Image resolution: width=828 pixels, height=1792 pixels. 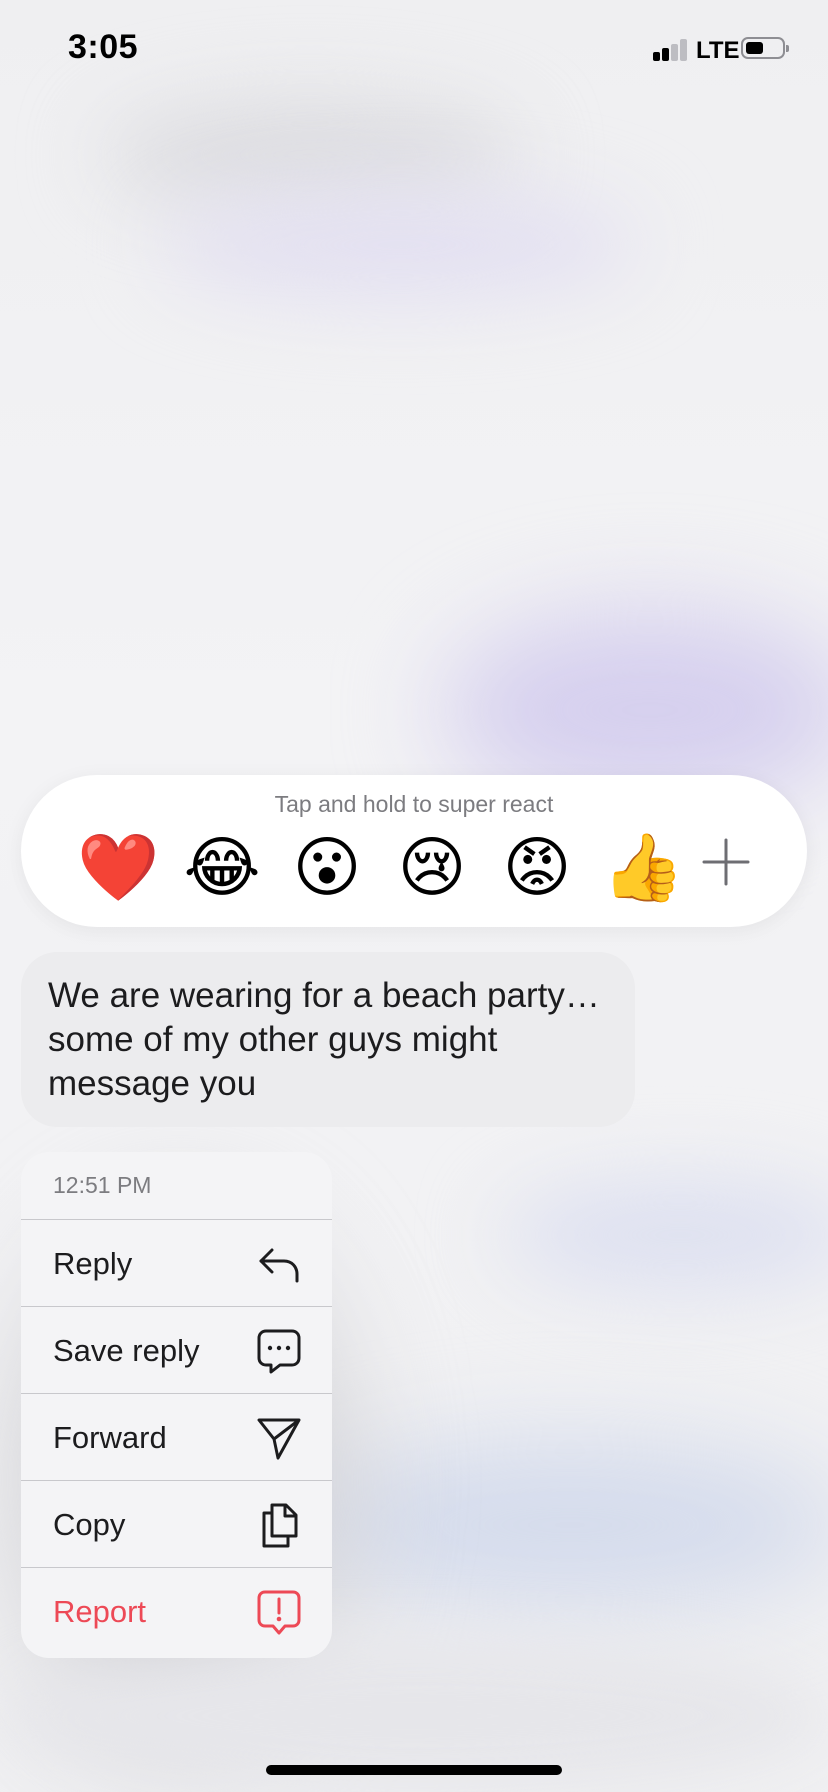 I want to click on copy-documents-icon, so click(x=280, y=1525).